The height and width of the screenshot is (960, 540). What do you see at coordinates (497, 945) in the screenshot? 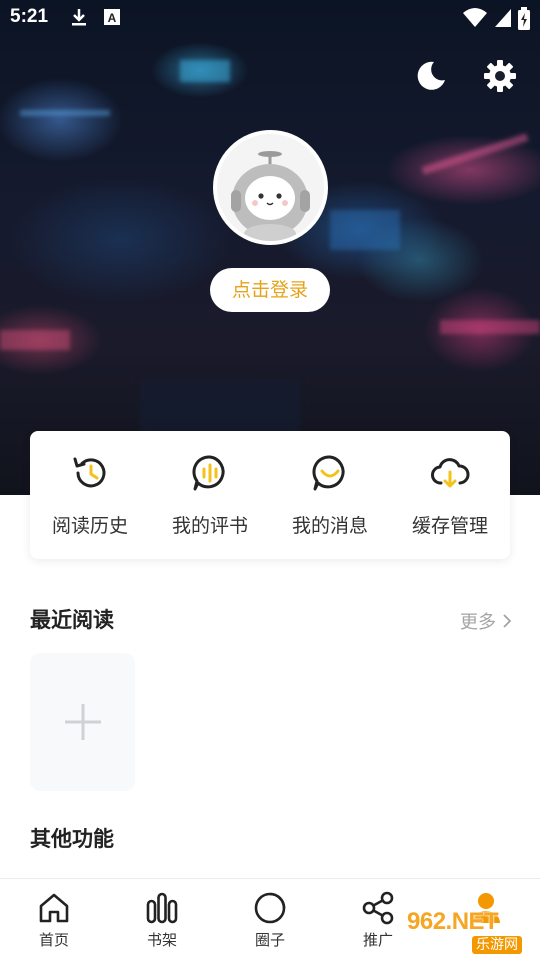
I see `watermark-sub-text: 乐游网` at bounding box center [497, 945].